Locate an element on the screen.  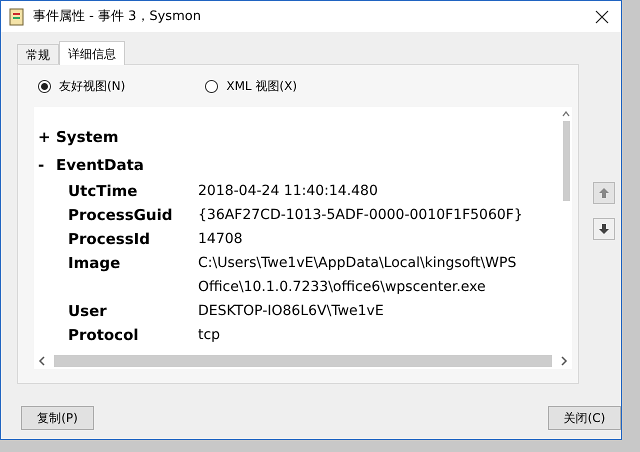
up-arrow-icon is located at coordinates (604, 193).